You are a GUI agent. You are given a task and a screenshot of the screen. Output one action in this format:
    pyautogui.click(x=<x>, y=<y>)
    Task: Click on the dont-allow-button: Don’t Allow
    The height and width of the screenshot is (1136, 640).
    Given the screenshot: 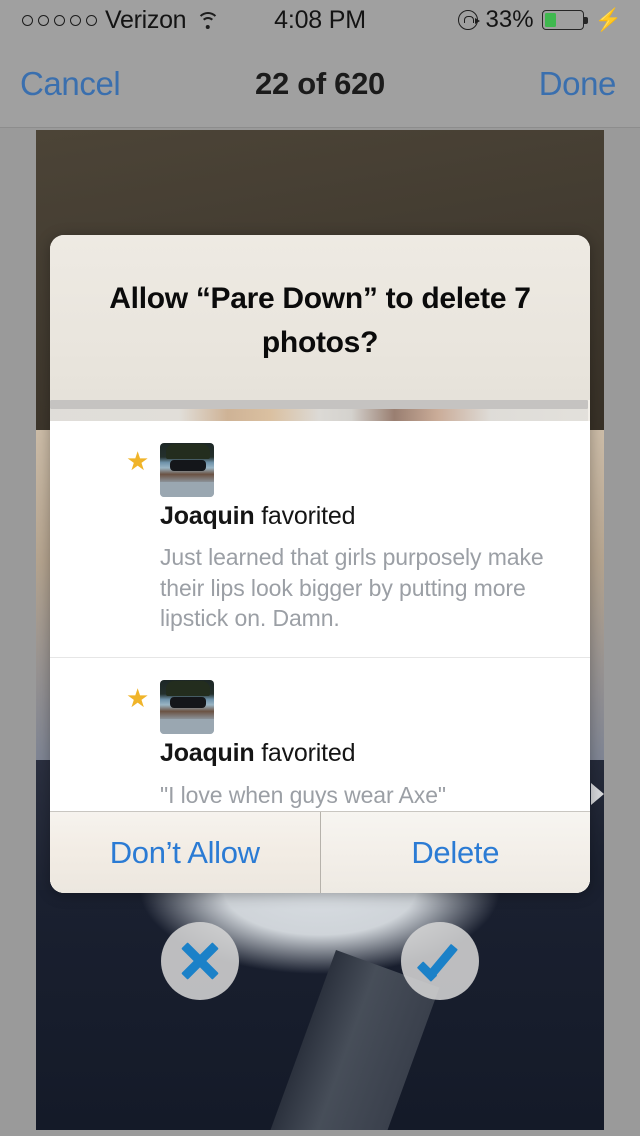 What is the action you would take?
    pyautogui.click(x=185, y=852)
    